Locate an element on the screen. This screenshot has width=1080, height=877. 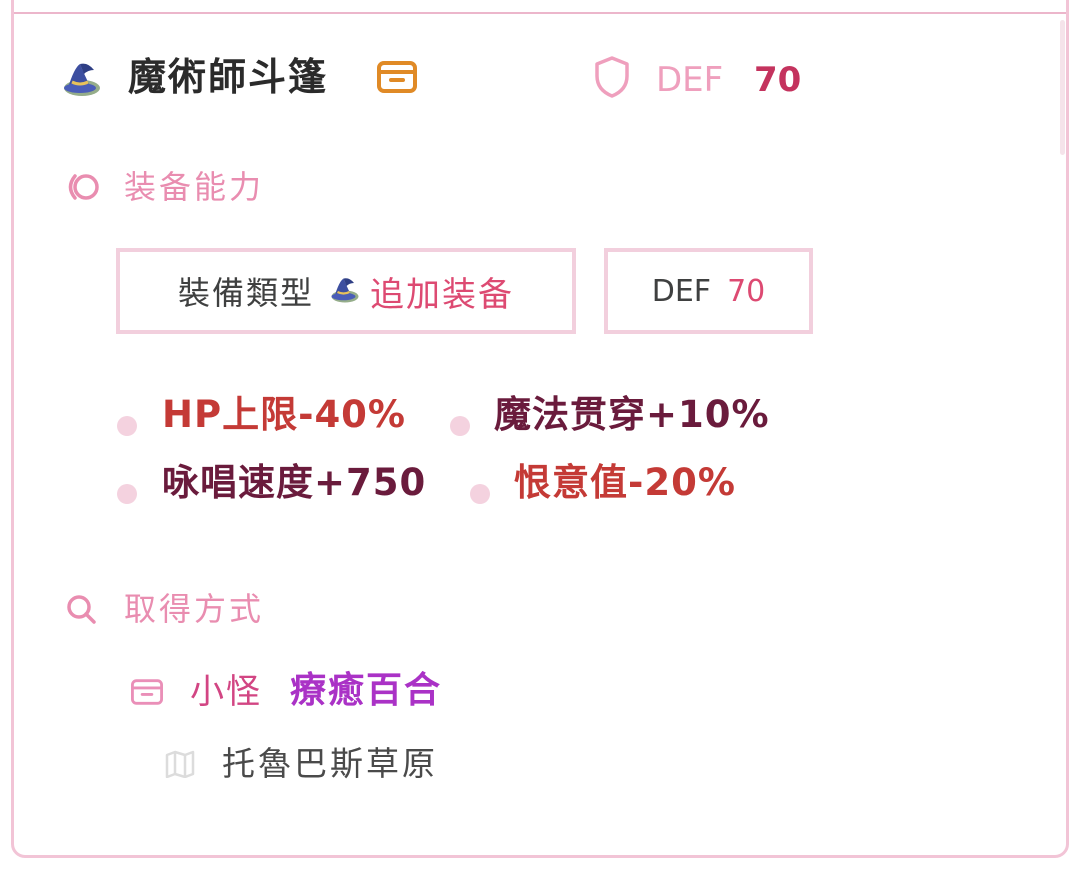
divider is located at coordinates (540, 13).